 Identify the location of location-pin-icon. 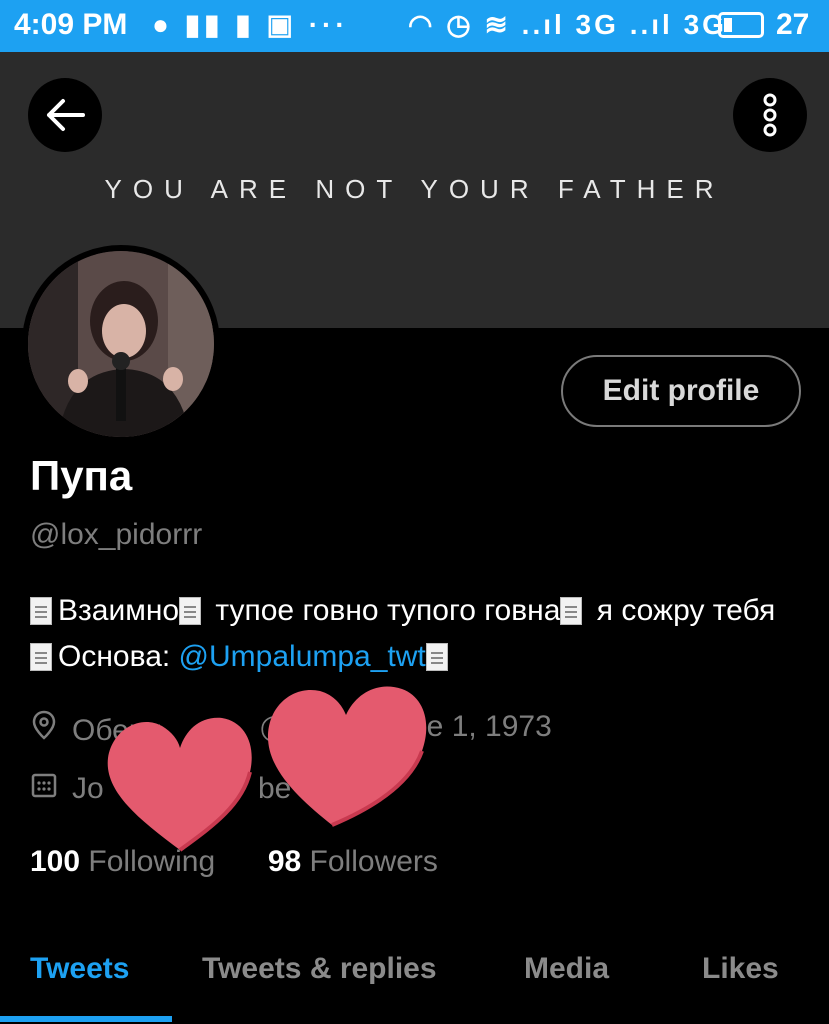
(44, 728).